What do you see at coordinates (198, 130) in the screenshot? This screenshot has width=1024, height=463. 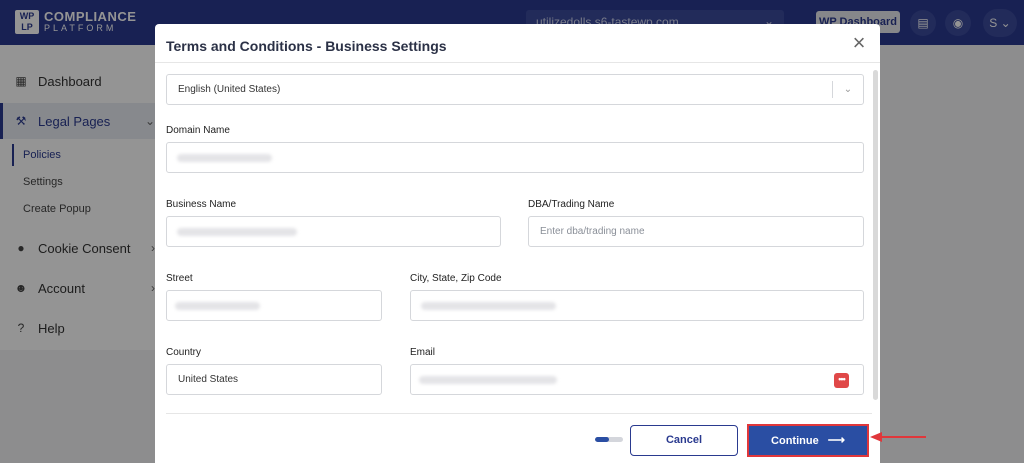 I see `domain-name-label: Domain Name` at bounding box center [198, 130].